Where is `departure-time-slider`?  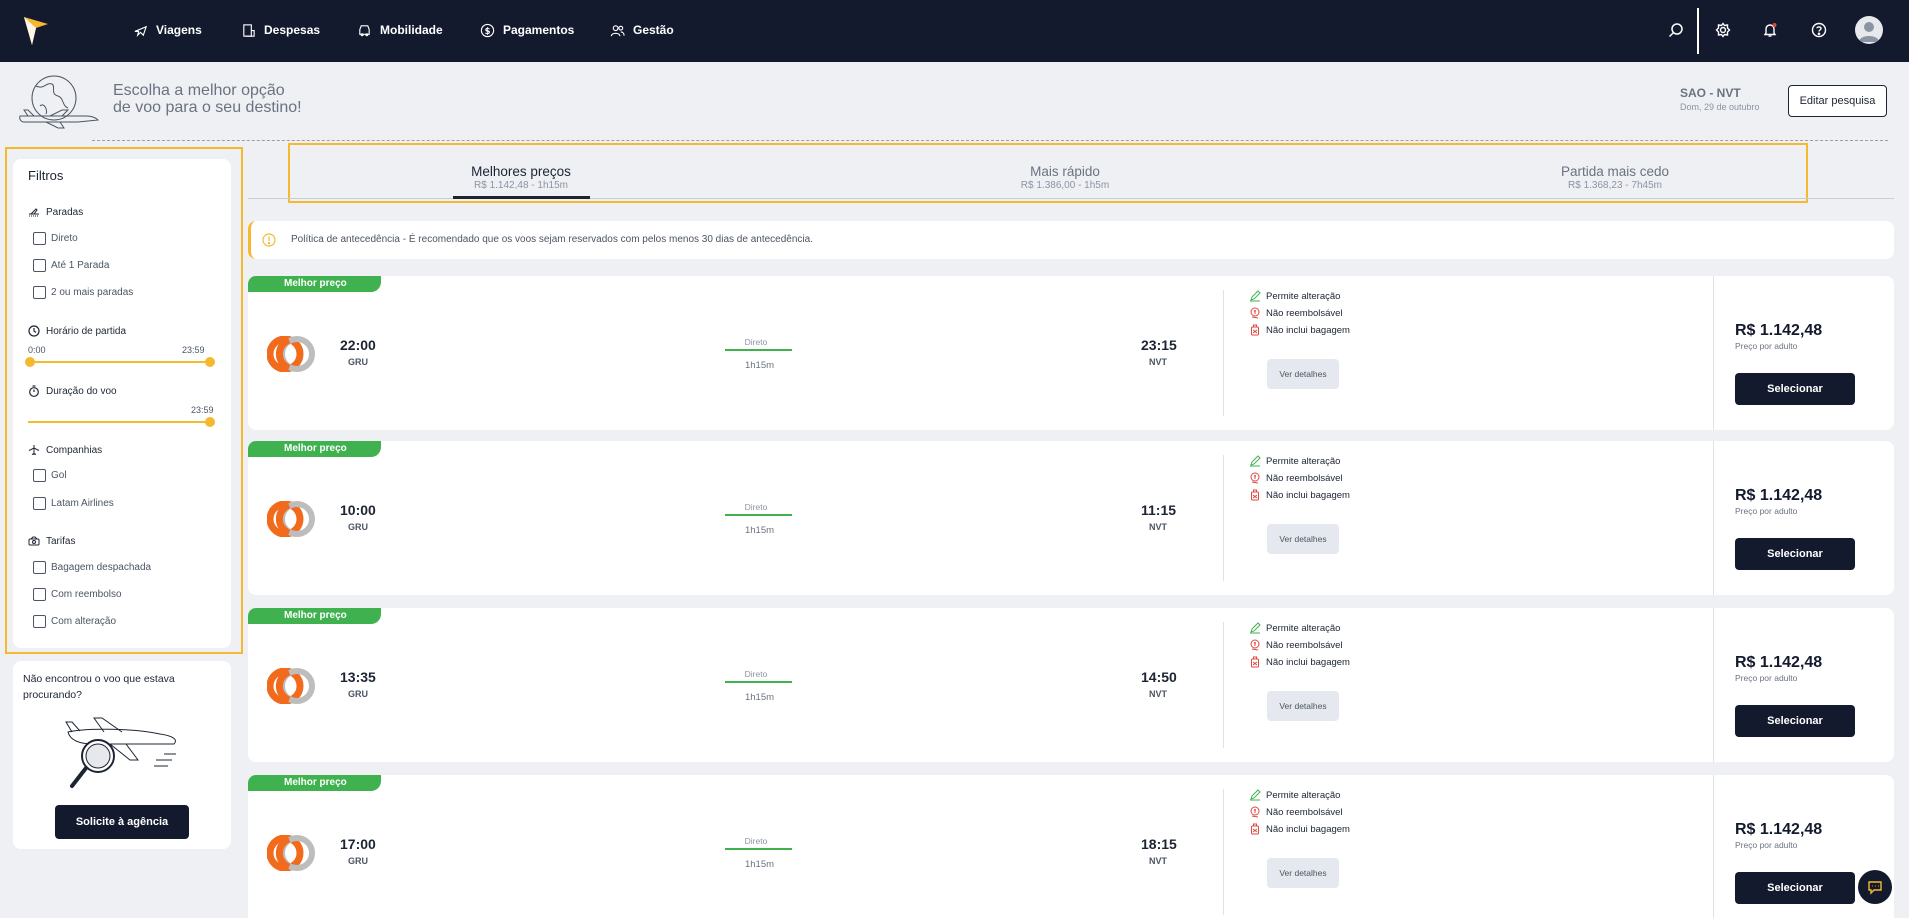 departure-time-slider is located at coordinates (120, 362).